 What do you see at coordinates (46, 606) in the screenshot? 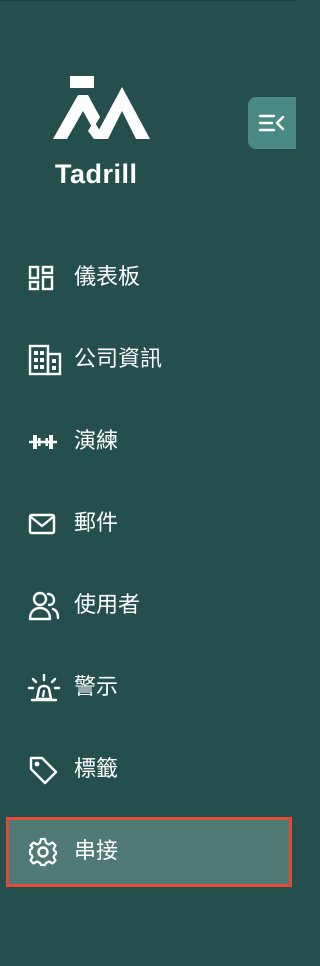
I see `users-icon` at bounding box center [46, 606].